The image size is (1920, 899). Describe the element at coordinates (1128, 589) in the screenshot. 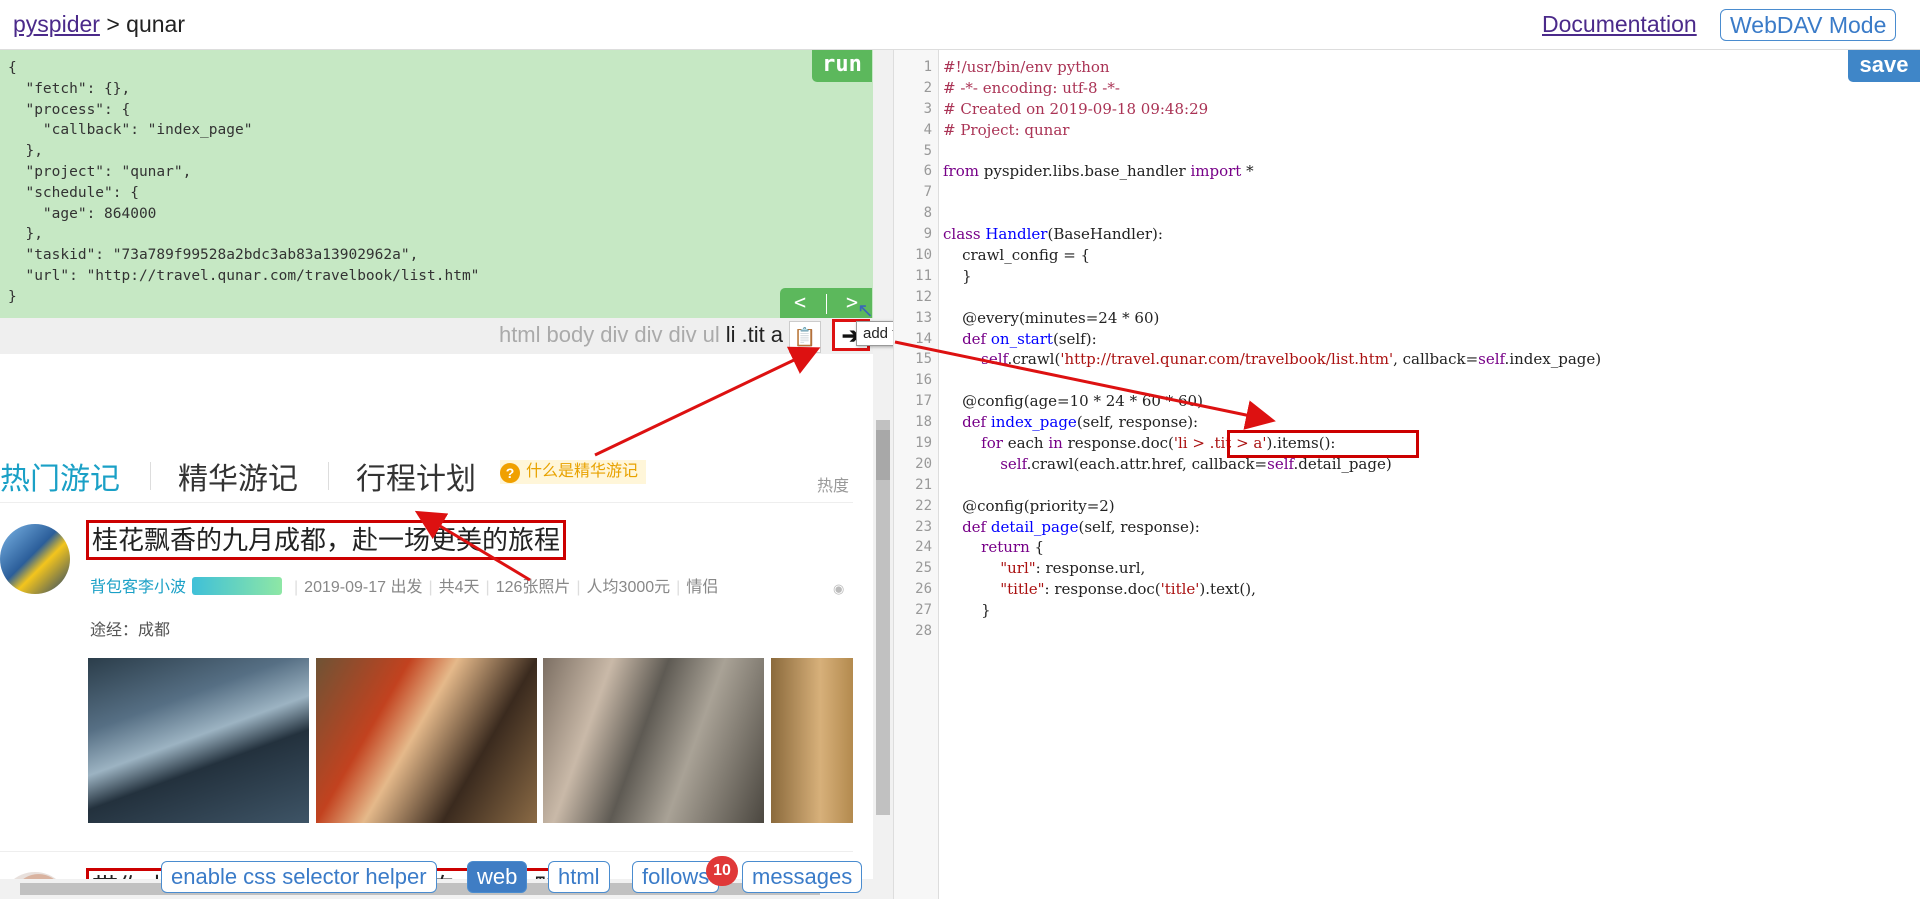

I see `code-line: "title": response.doc('title').text(),` at that location.